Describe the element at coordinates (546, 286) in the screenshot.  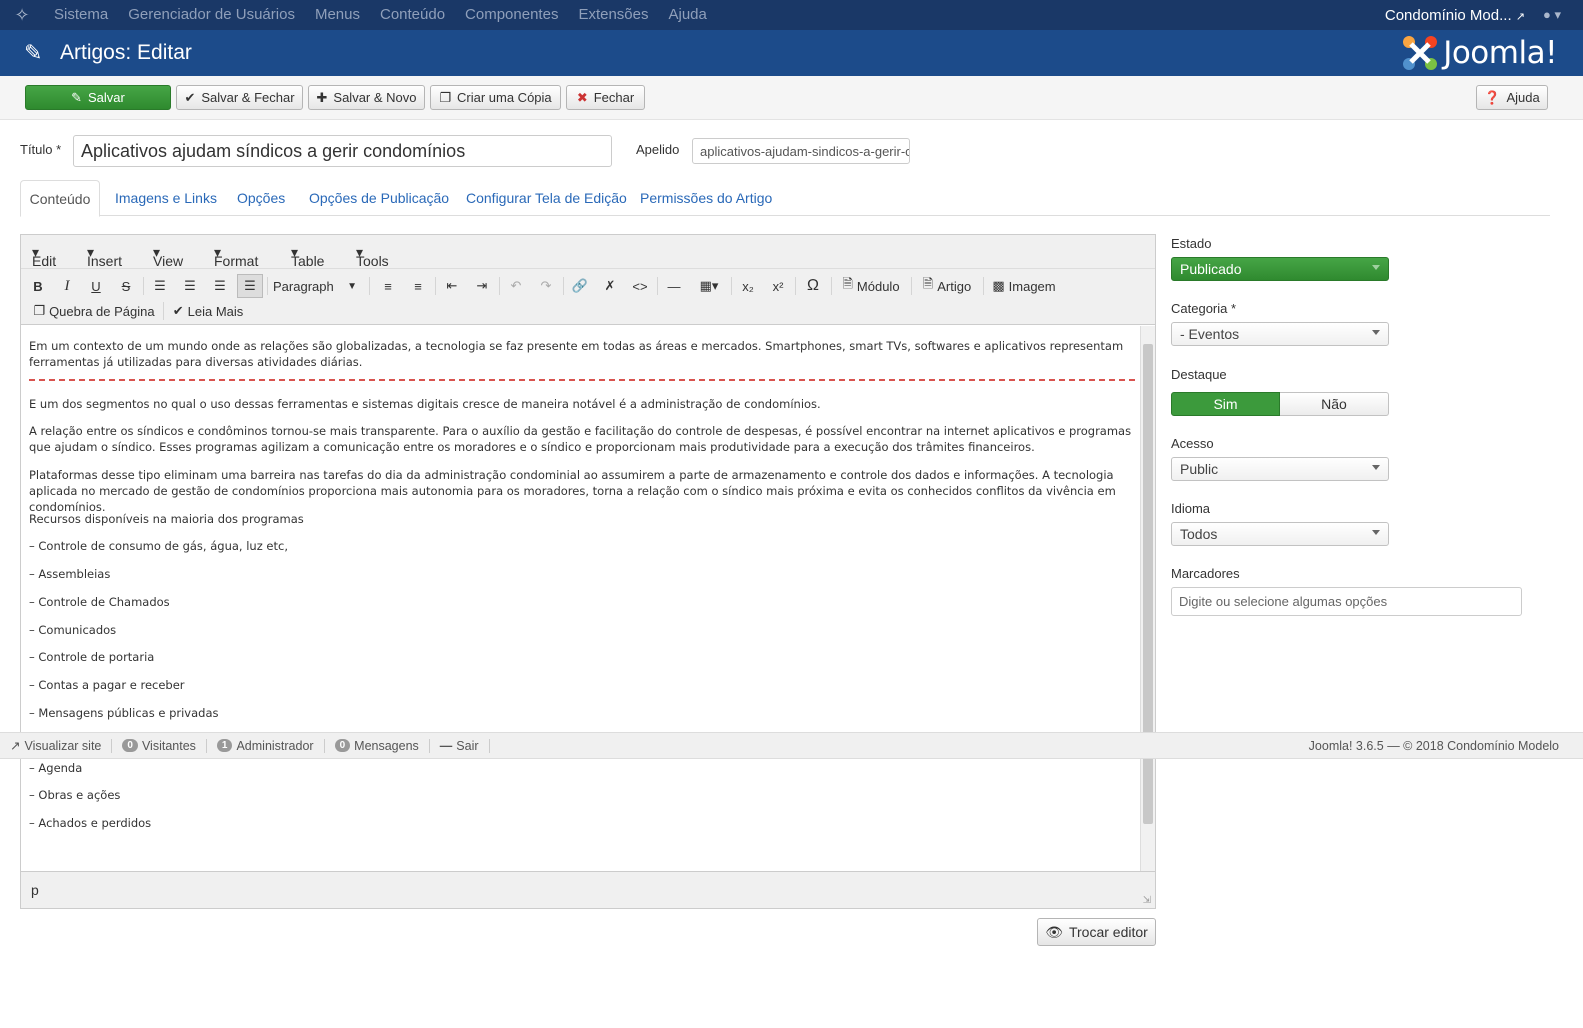
I see `redo-icon: ↷` at that location.